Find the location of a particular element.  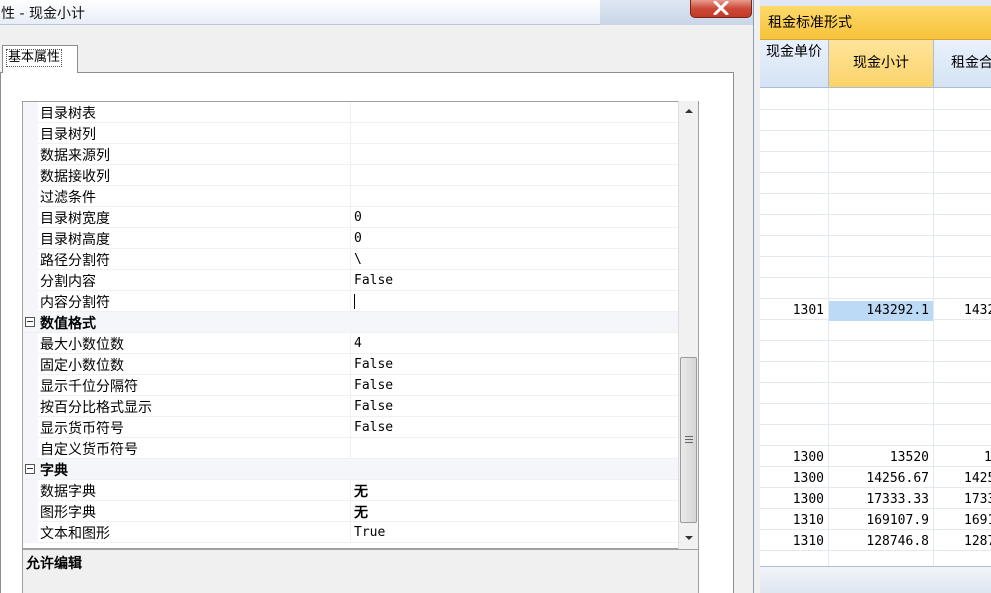

description-panel: 允许编辑 is located at coordinates (360, 571).